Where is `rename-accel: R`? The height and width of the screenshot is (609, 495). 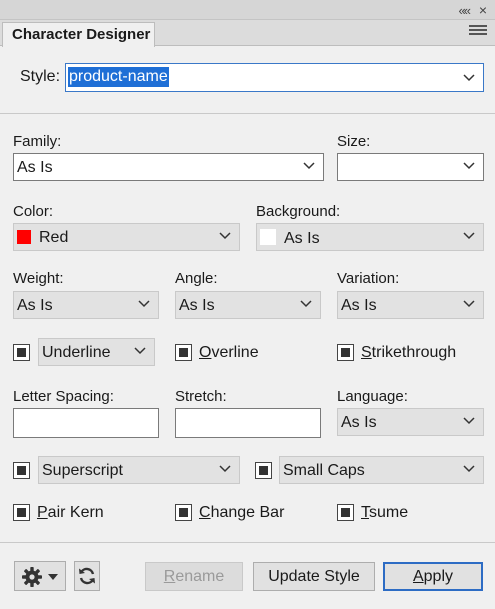 rename-accel: R is located at coordinates (169, 576).